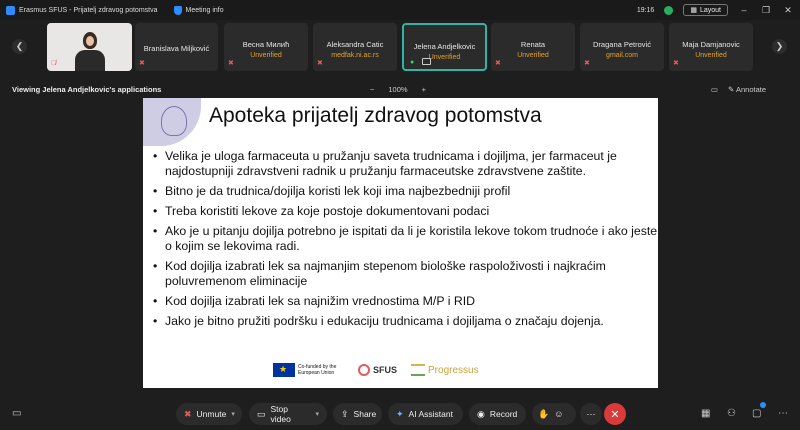 This screenshot has width=800, height=430. I want to click on close-window-button: ✕, so click(788, 10).